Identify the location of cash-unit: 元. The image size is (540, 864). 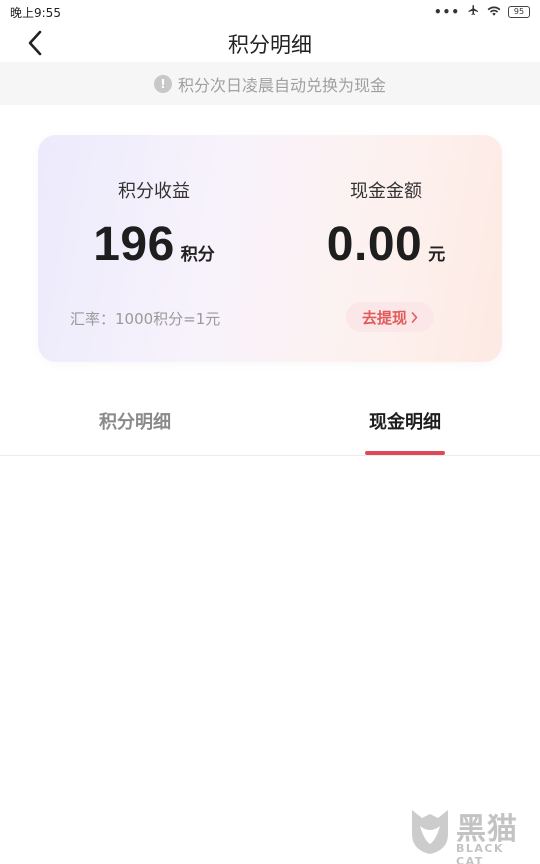
(437, 255).